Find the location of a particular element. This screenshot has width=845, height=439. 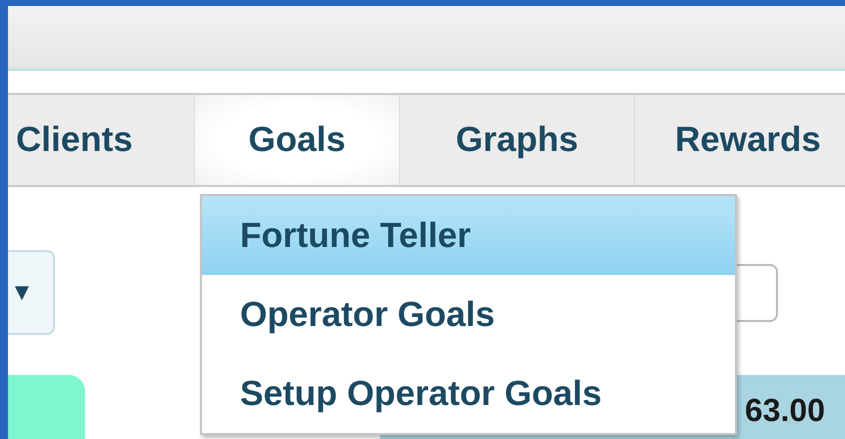

input-field is located at coordinates (756, 293).